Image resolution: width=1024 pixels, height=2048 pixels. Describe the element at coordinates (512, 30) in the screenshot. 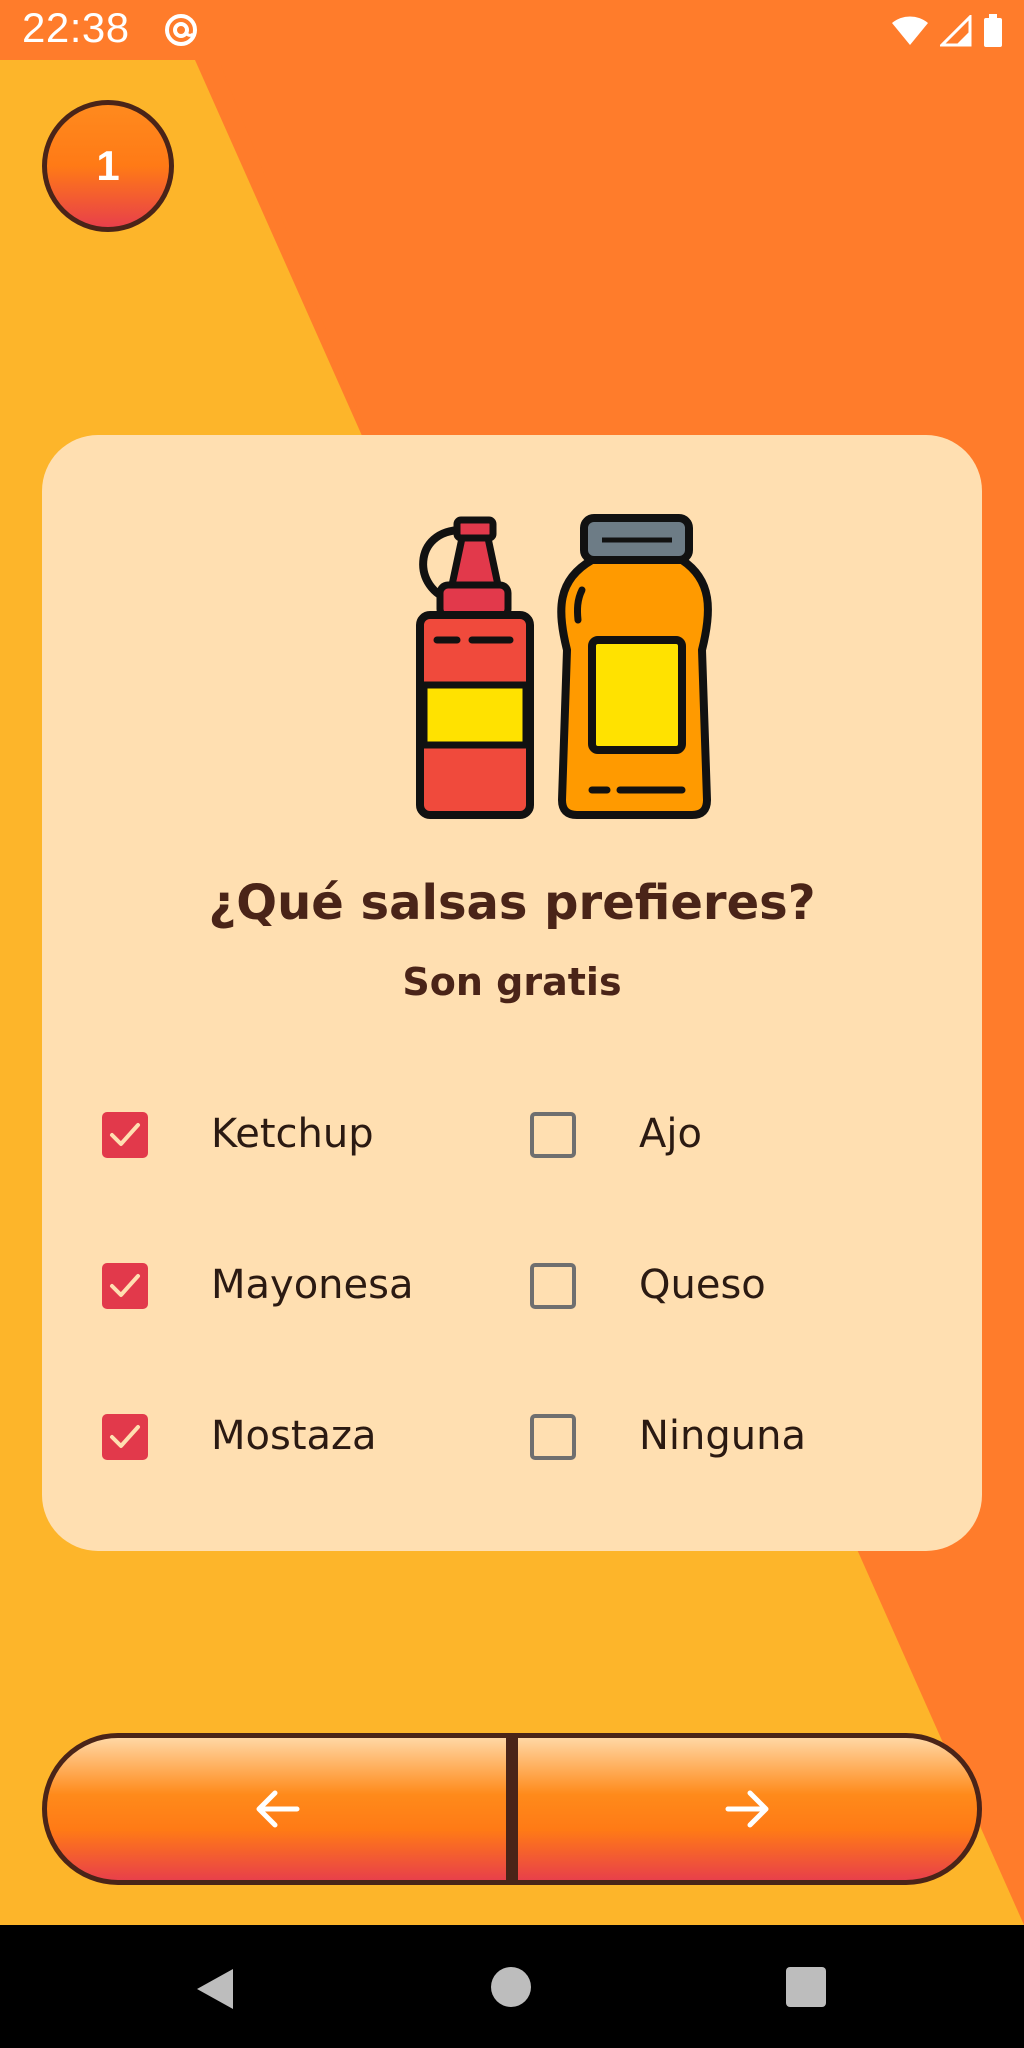

I see `status-bar: 22:38` at that location.